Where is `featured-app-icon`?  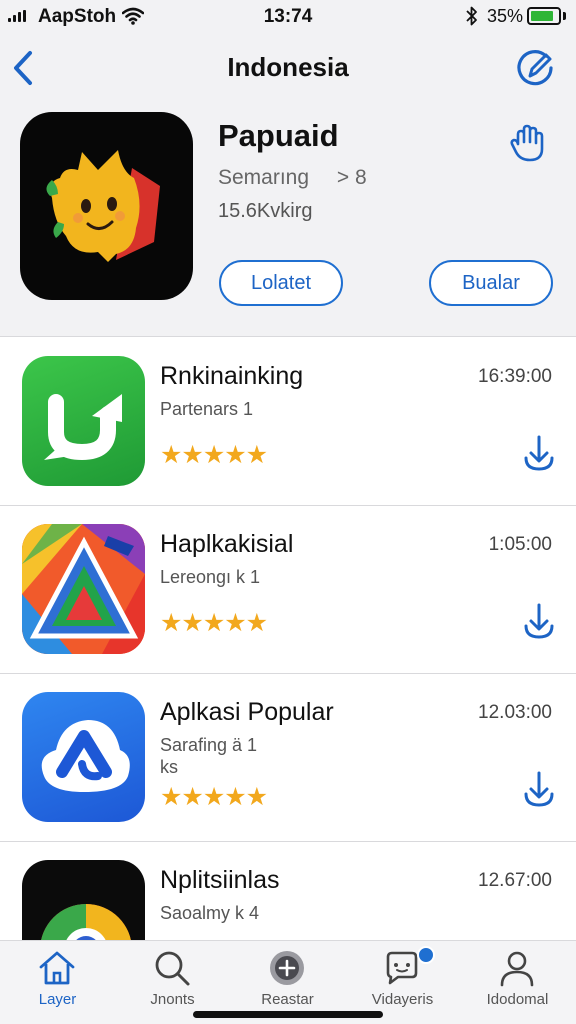 featured-app-icon is located at coordinates (106, 206).